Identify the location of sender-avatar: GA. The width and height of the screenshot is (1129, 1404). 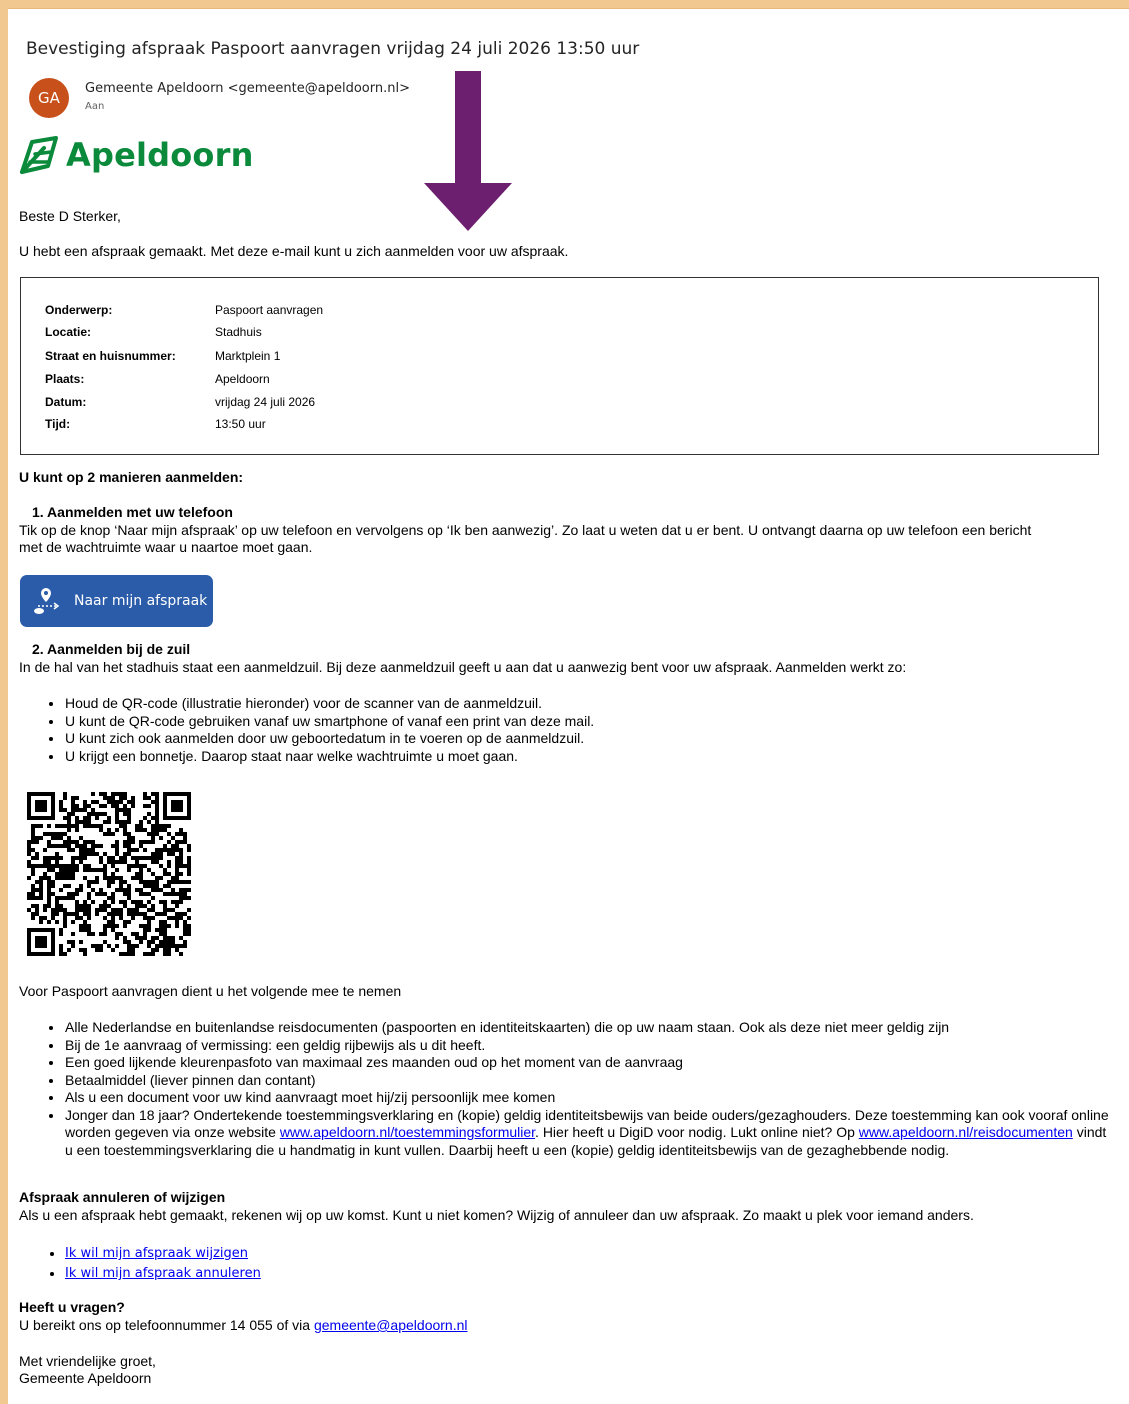
(49, 98).